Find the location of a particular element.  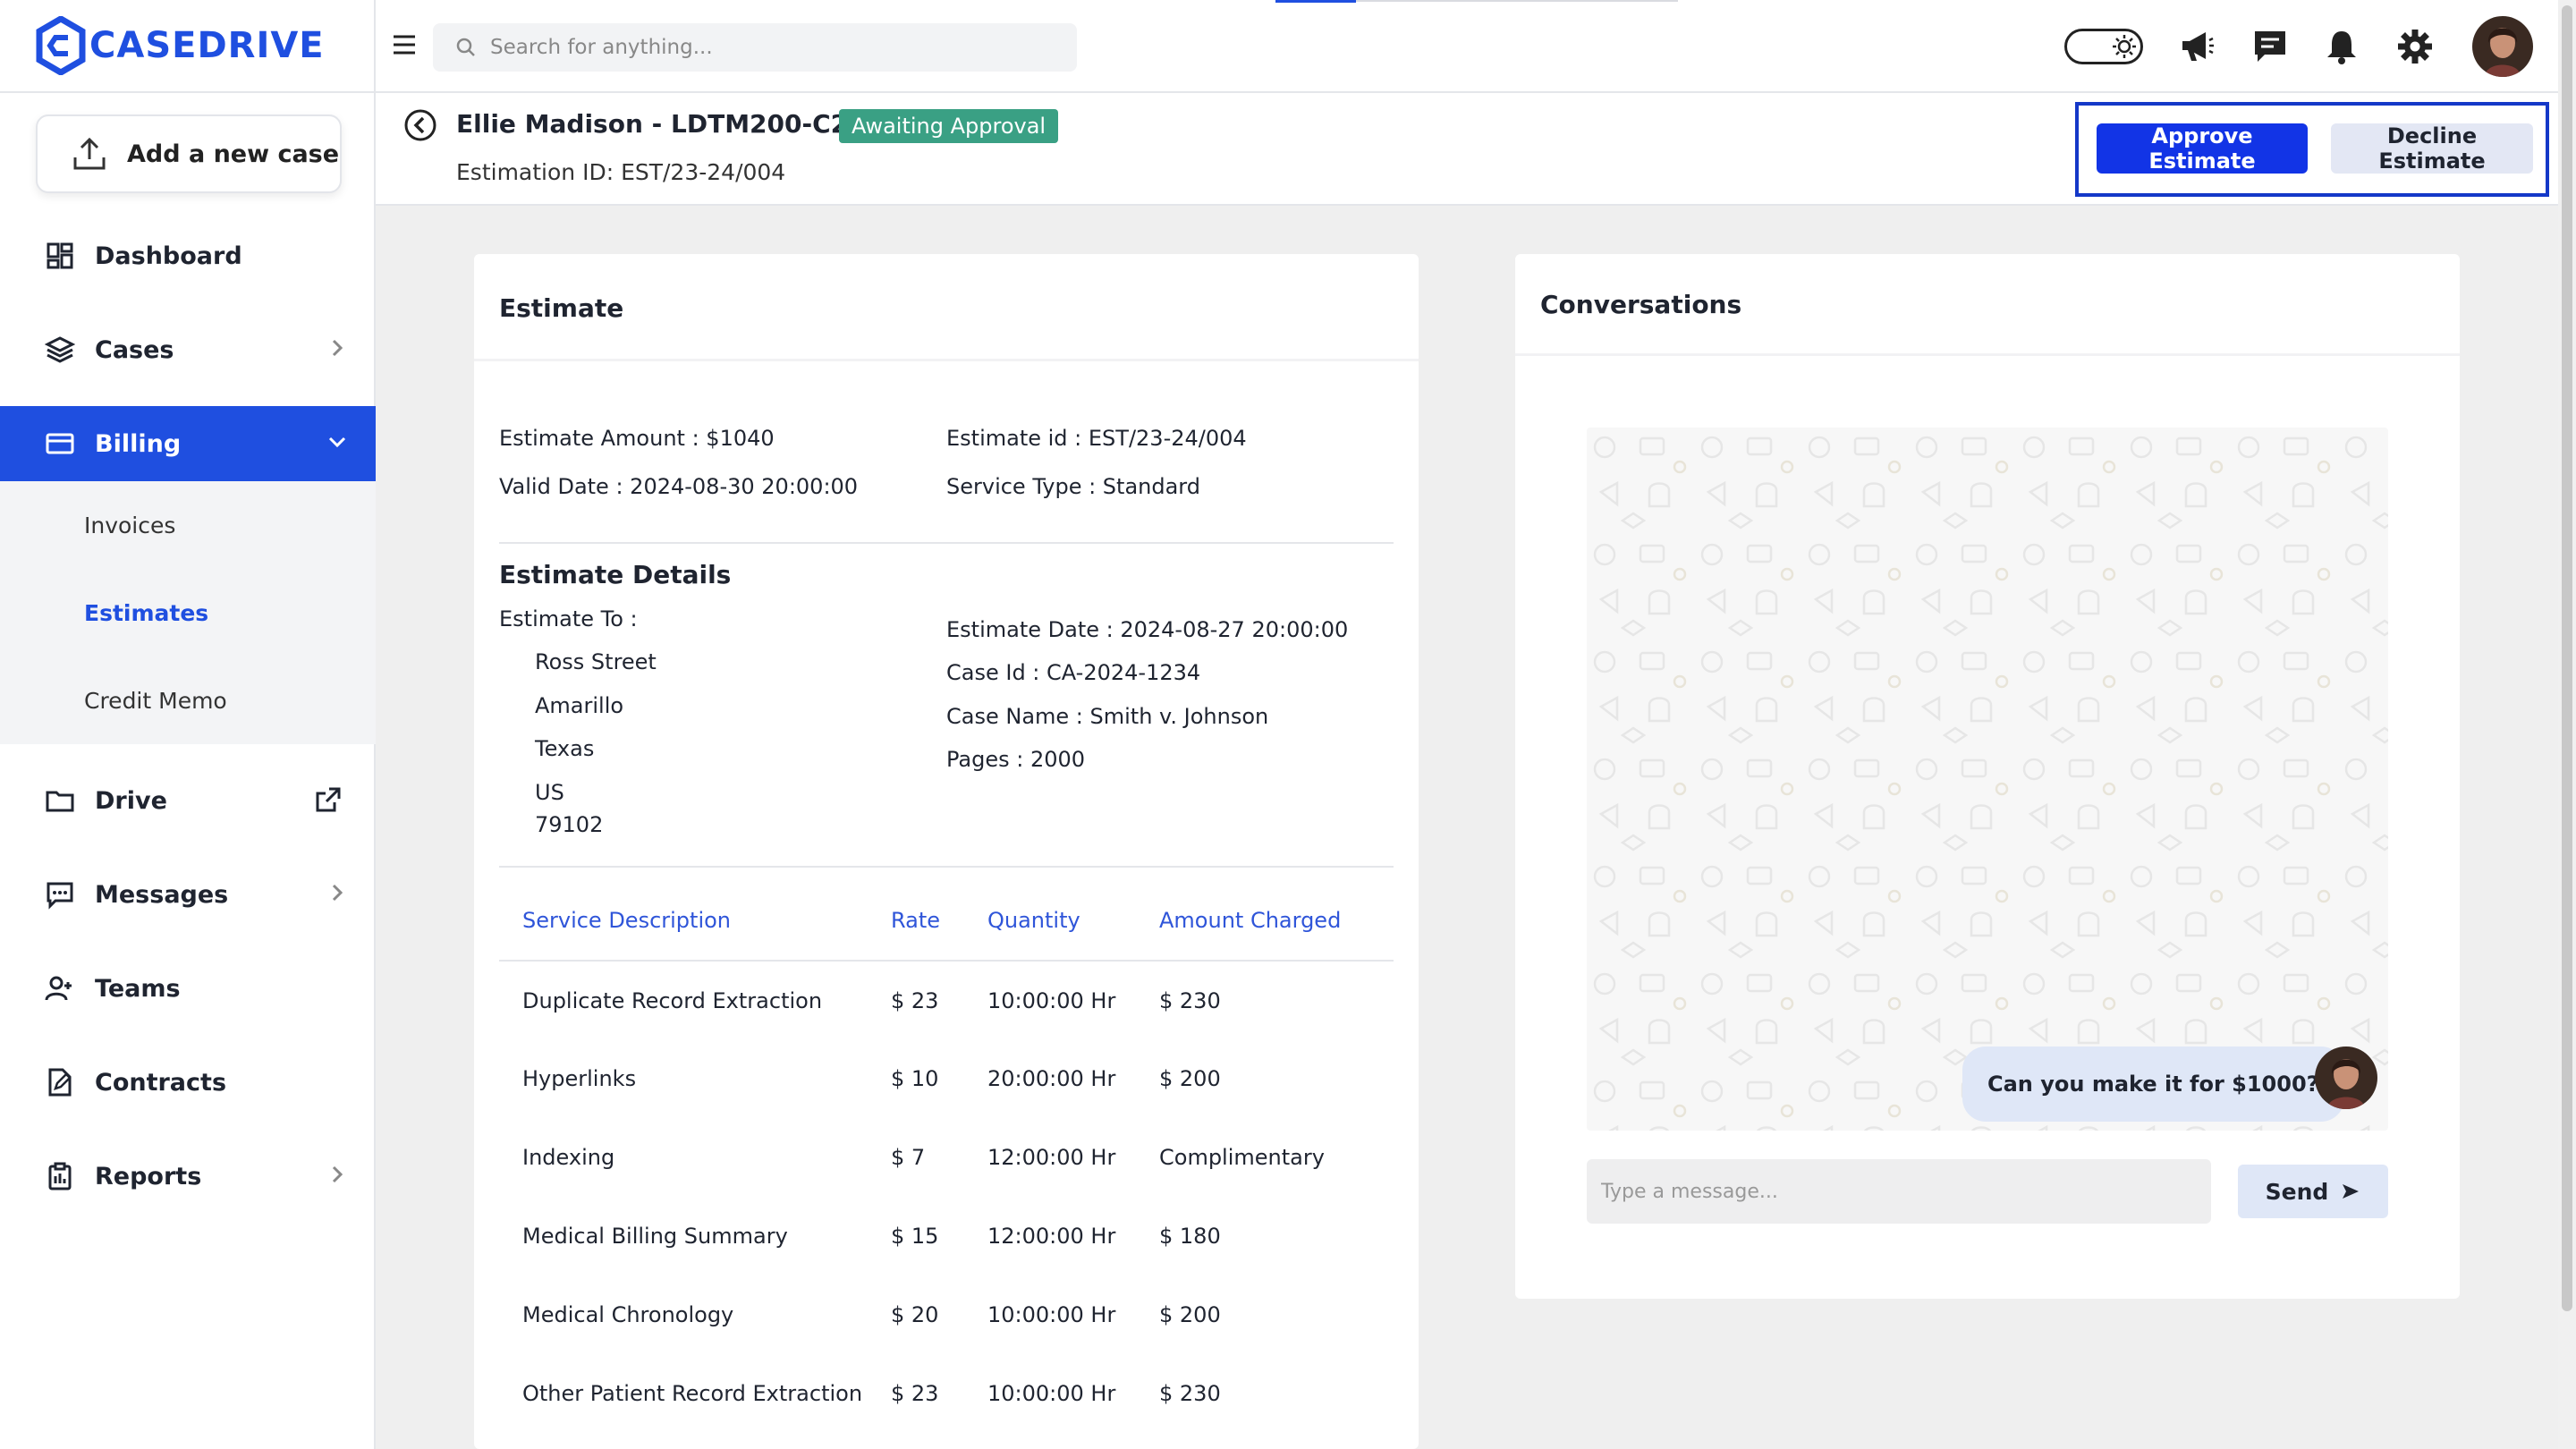

hamburger-menu-icon is located at coordinates (404, 44).